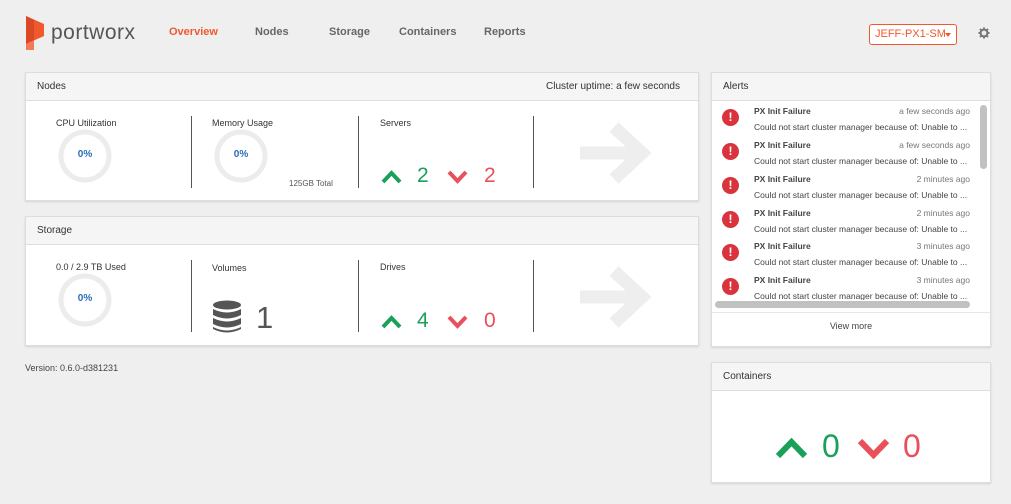 The image size is (1011, 504). Describe the element at coordinates (423, 320) in the screenshot. I see `drives-up-count: 4` at that location.